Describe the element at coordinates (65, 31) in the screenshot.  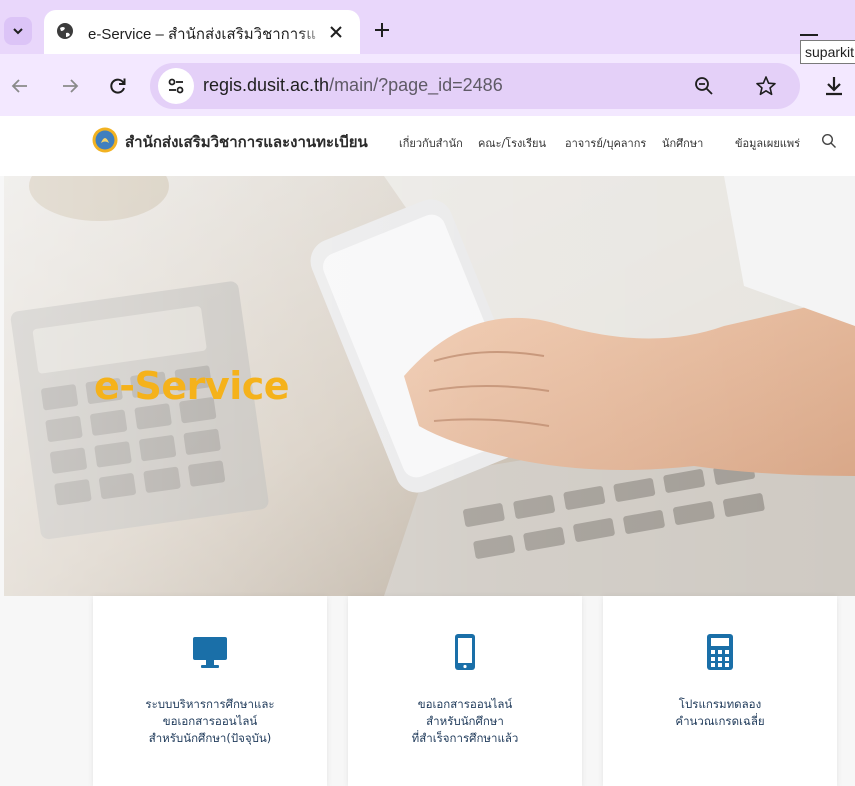
I see `globe-icon` at that location.